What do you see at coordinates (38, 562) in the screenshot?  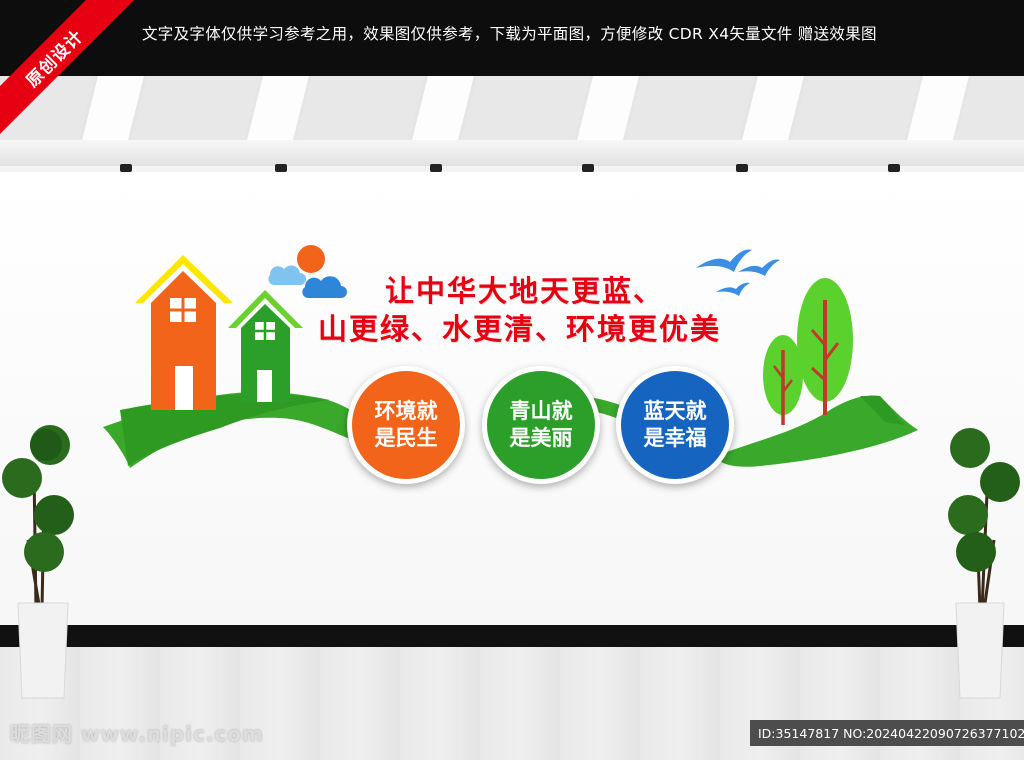 I see `potted-plant-left` at bounding box center [38, 562].